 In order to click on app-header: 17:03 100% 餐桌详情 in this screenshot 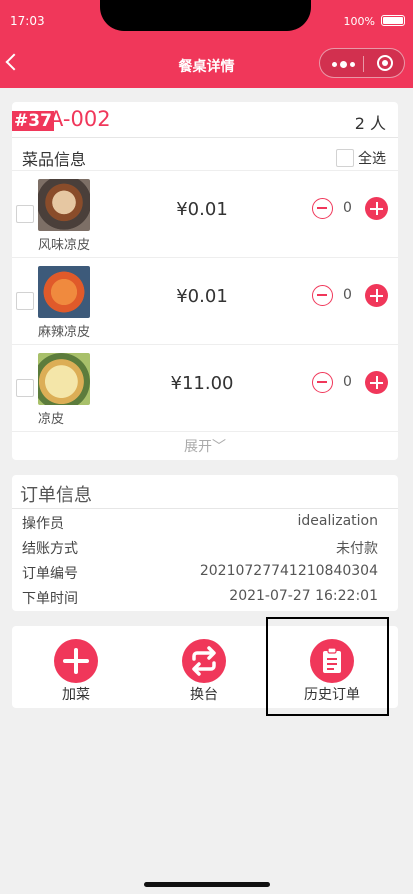, I will do `click(206, 44)`.